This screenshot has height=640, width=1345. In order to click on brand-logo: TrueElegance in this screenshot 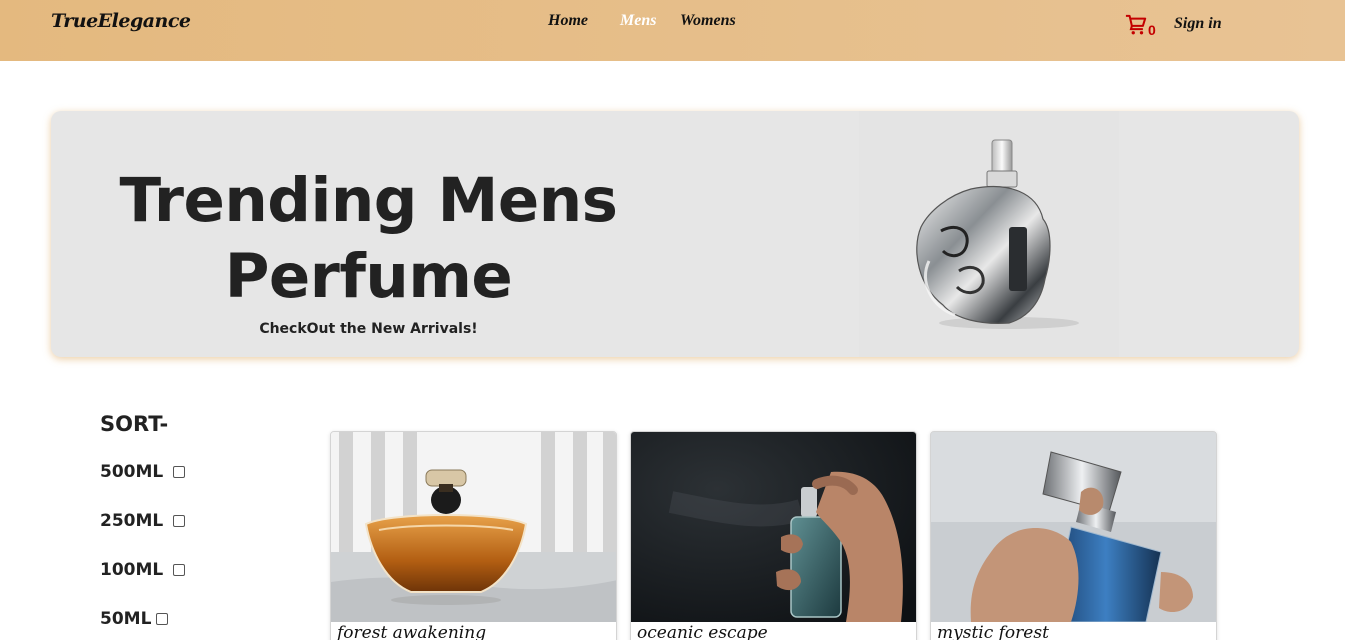, I will do `click(121, 21)`.